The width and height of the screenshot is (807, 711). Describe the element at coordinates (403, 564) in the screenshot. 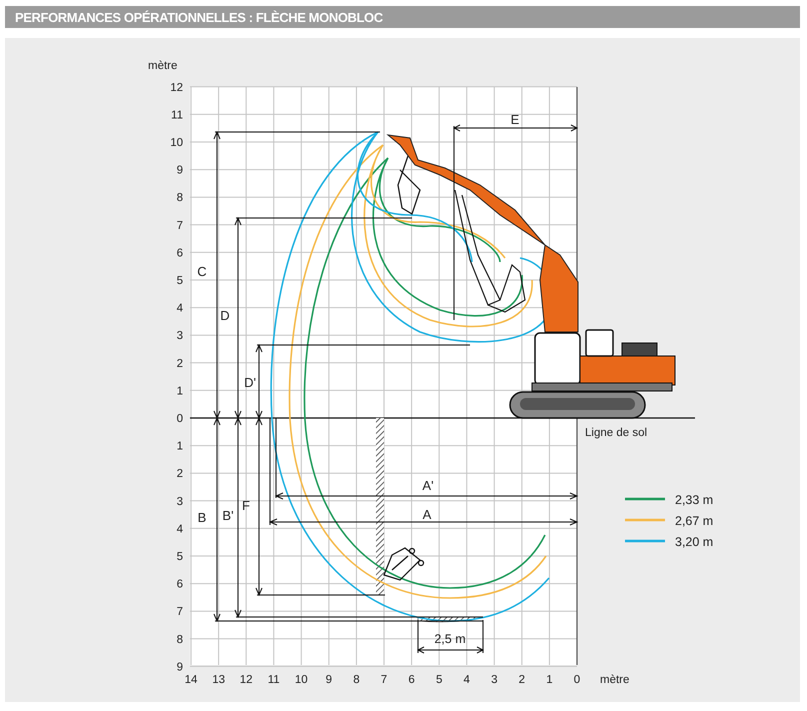

I see `bucket-drawing` at that location.